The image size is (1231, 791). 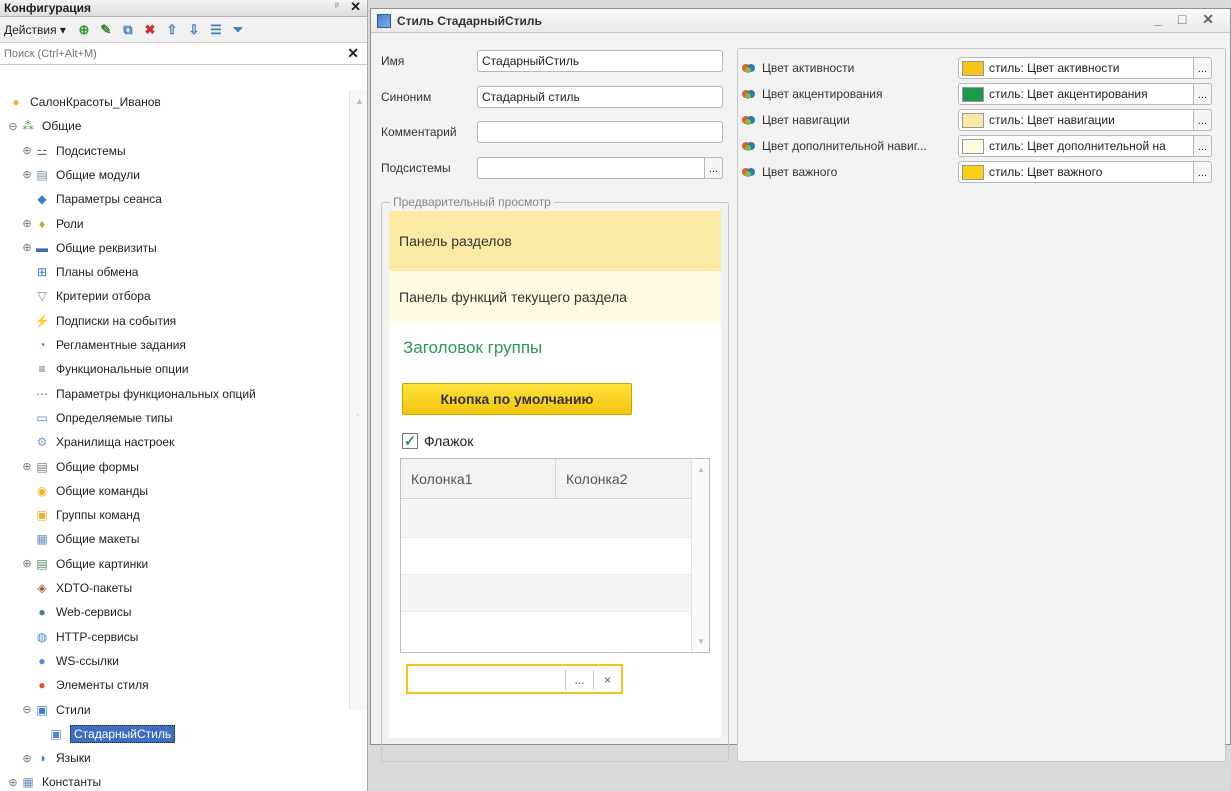 I want to click on color-row: Цвет важного стиль, so click(x=977, y=172).